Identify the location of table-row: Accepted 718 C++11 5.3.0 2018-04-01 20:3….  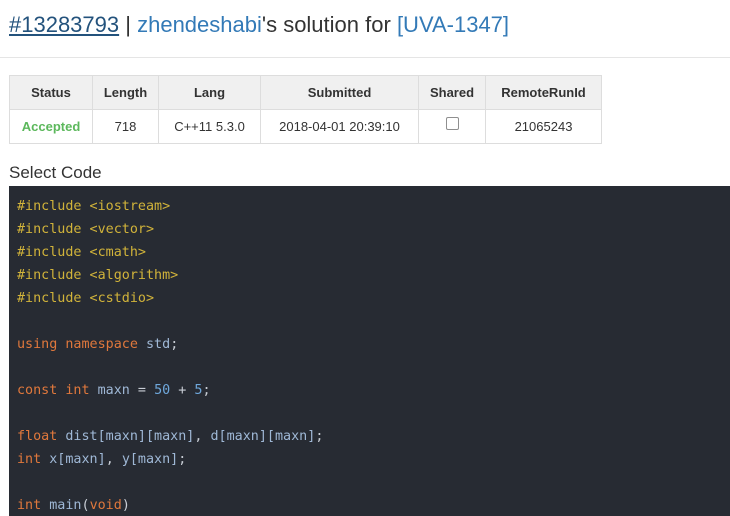
(305, 126).